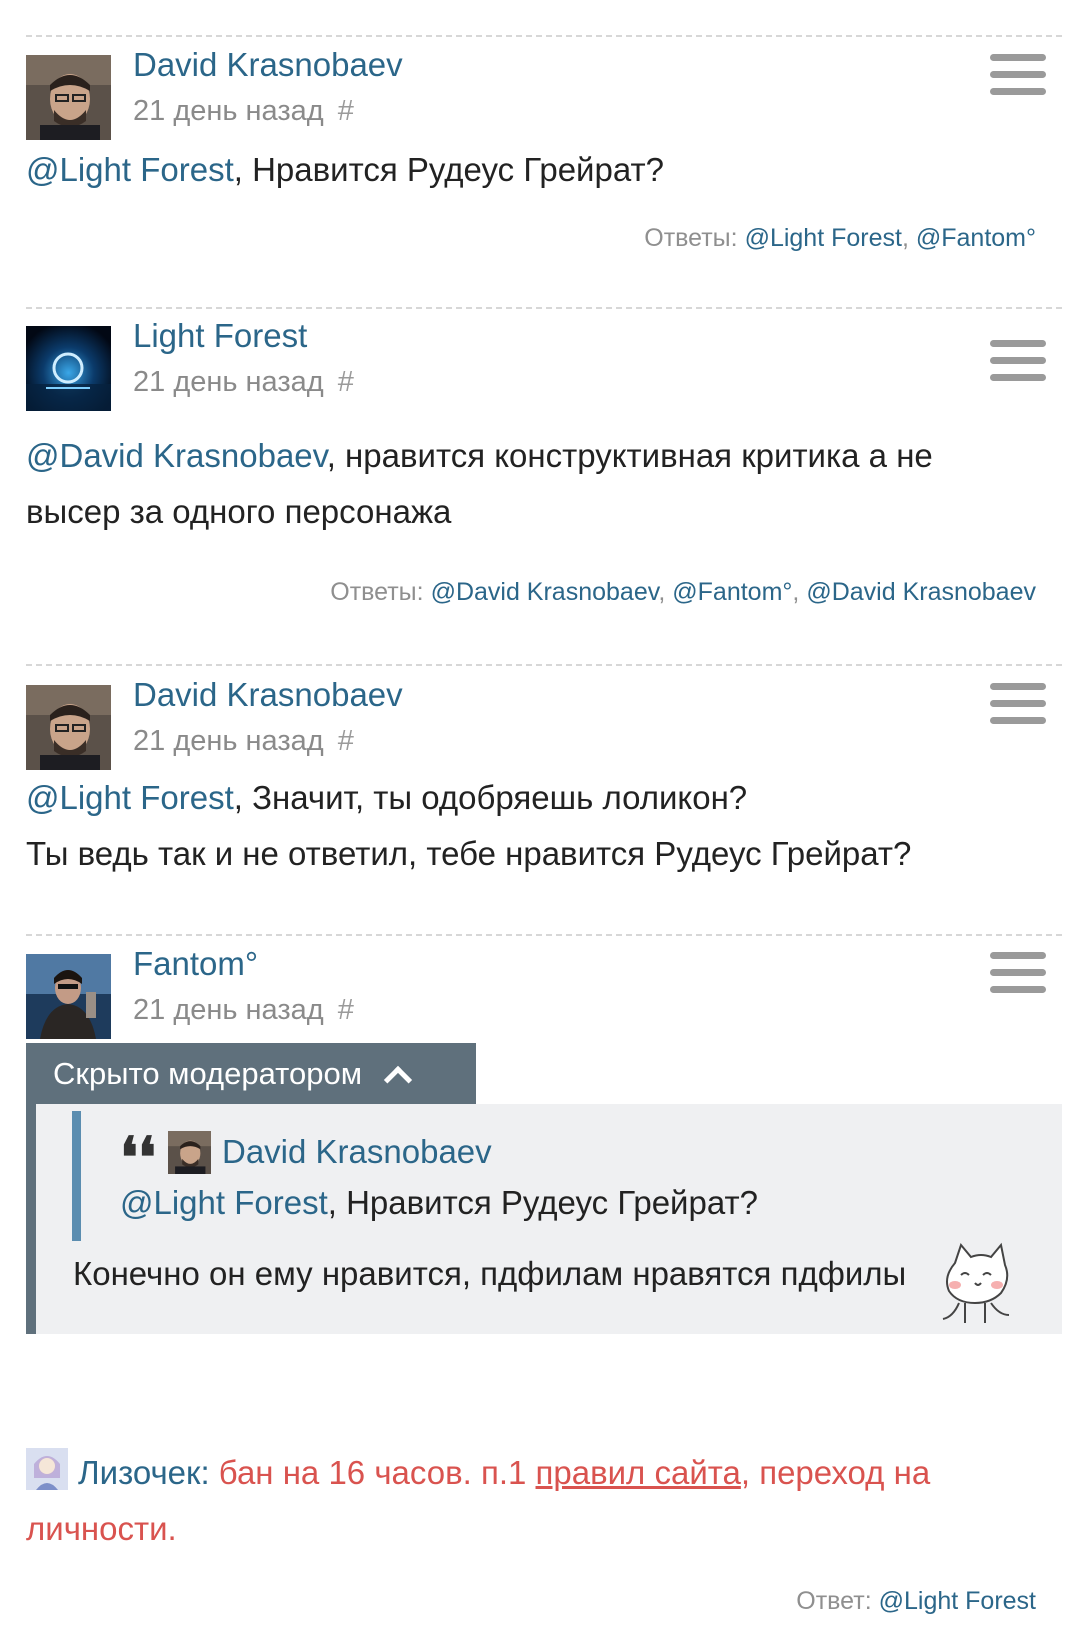  What do you see at coordinates (490, 797) in the screenshot?
I see `comment-body: , Значит, ты одобряешь лоликон?` at bounding box center [490, 797].